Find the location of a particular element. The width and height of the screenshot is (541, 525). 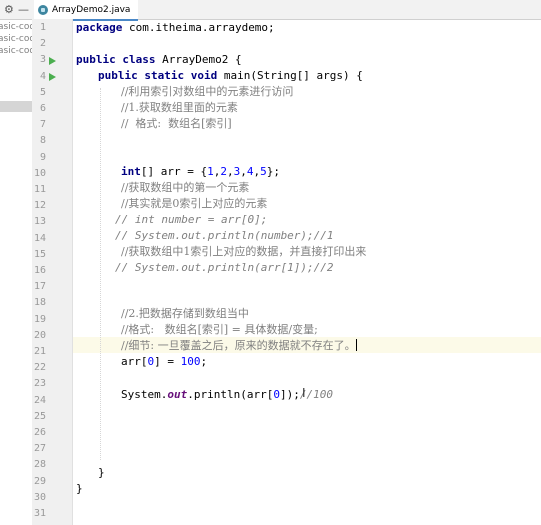

code-text: .println(arr[ is located at coordinates (230, 394).